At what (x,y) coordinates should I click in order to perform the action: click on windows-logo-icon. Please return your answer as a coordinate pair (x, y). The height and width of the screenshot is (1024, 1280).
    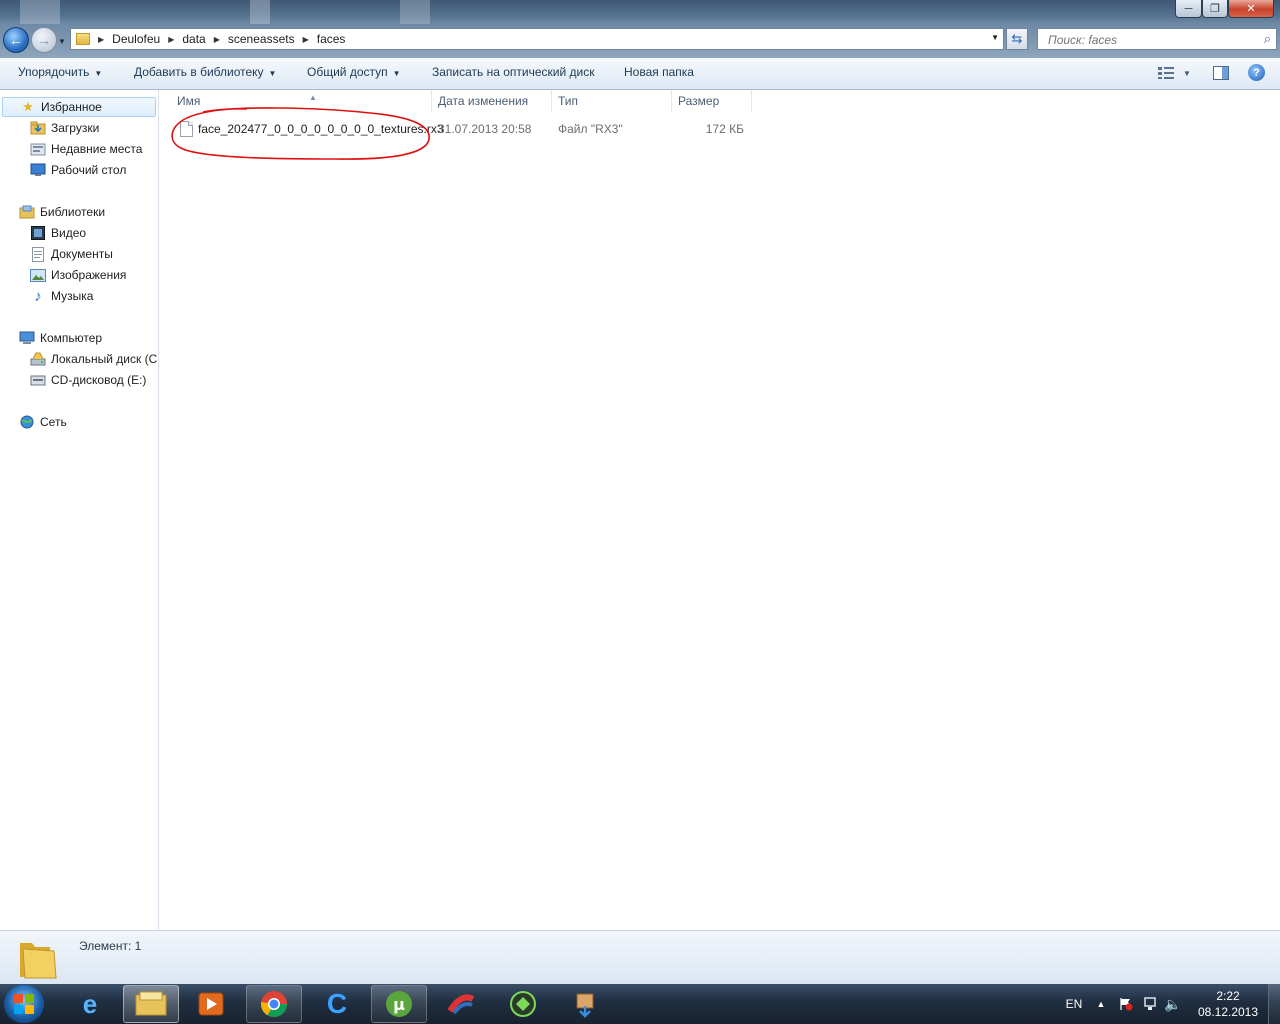
    Looking at the image, I should click on (24, 1004).